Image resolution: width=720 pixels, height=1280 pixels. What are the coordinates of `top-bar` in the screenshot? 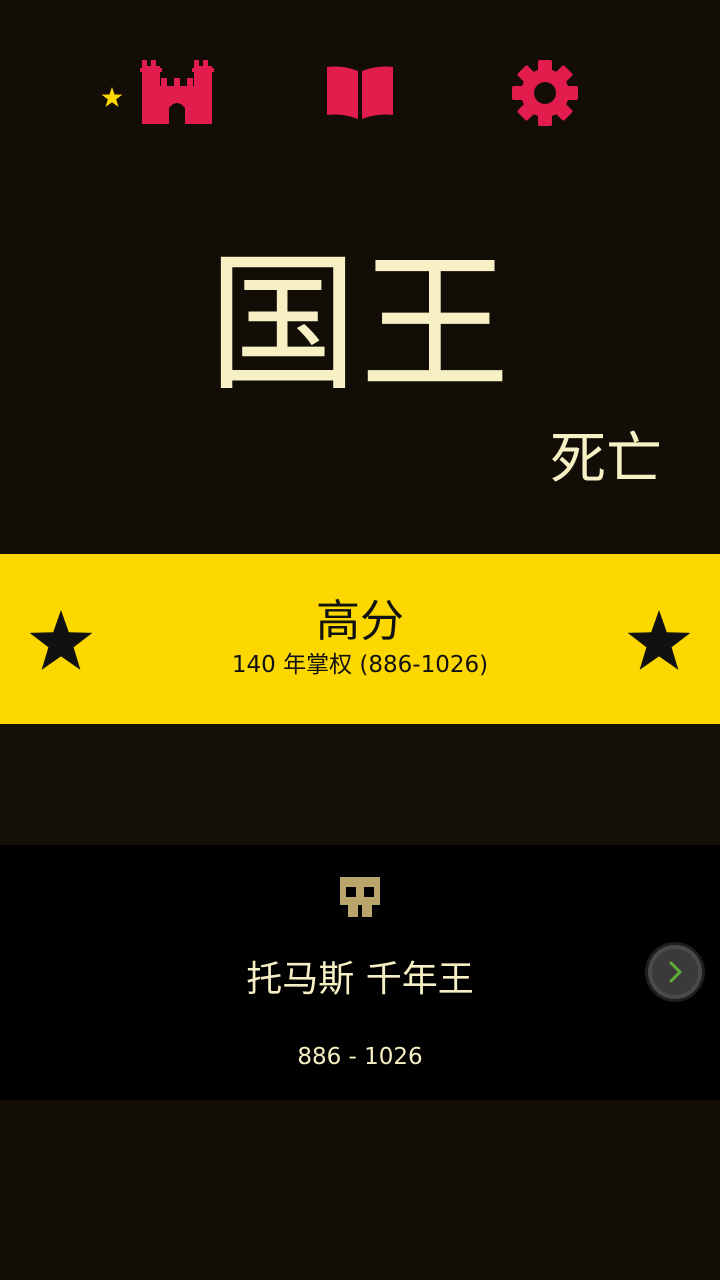 It's located at (360, 92).